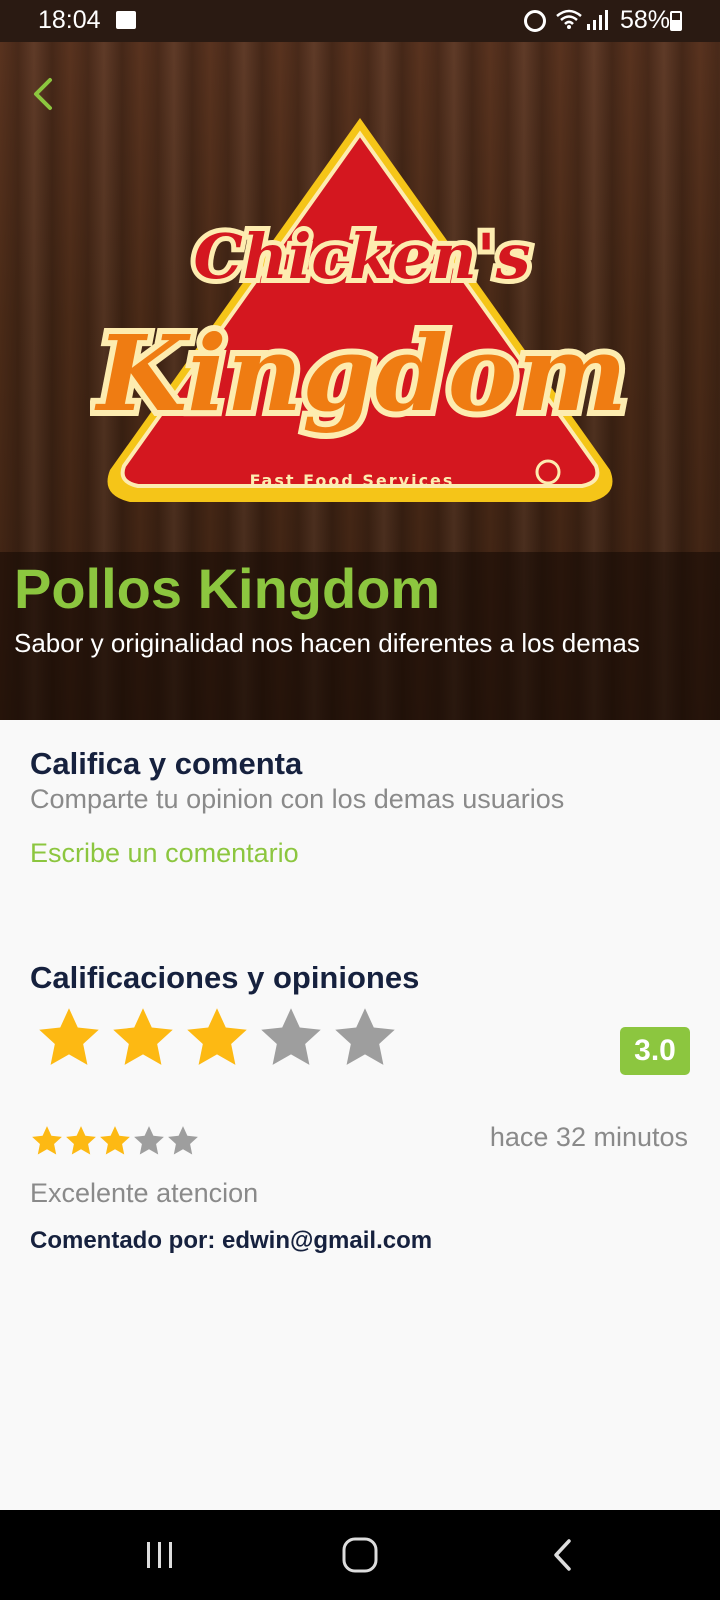  Describe the element at coordinates (644, 20) in the screenshot. I see `battery-percent: 58%` at that location.